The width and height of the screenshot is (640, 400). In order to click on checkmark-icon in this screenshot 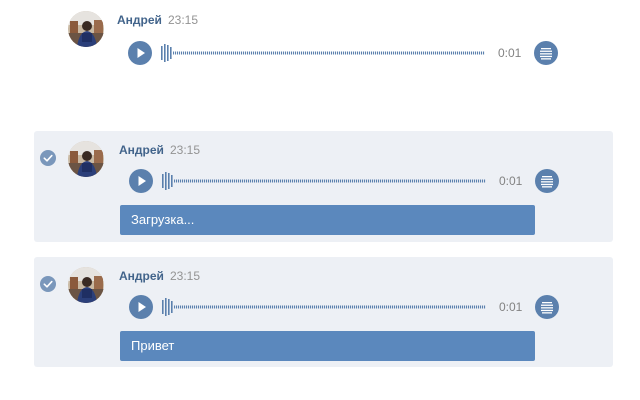, I will do `click(48, 158)`.